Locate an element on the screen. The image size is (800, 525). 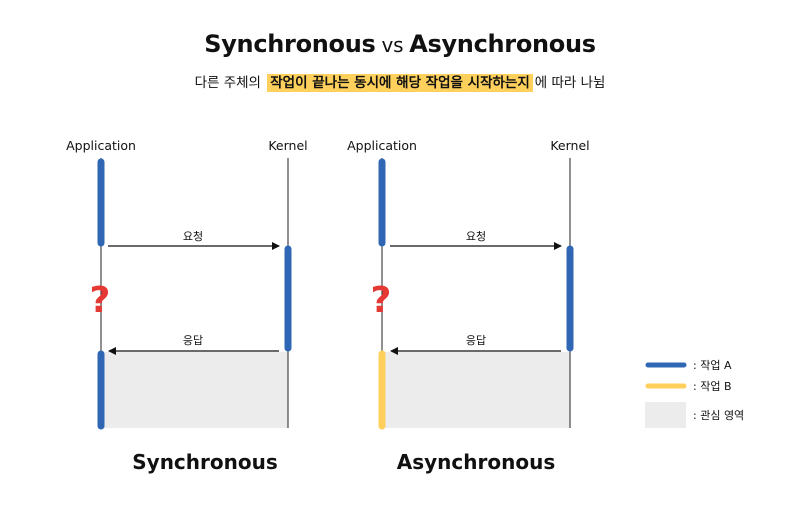
sync-response-label: 응답 is located at coordinates (193, 340).